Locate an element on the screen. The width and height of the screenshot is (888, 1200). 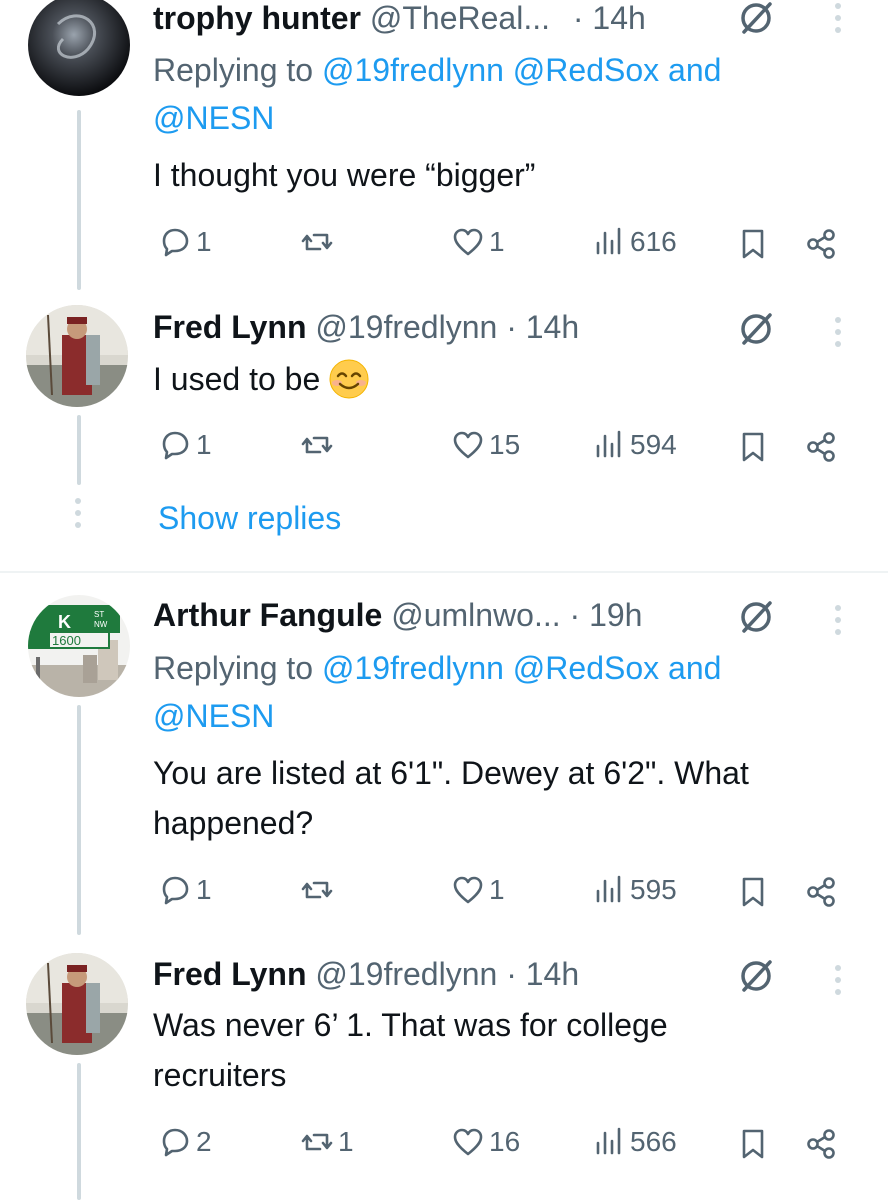
view-count: 594 is located at coordinates (653, 444).